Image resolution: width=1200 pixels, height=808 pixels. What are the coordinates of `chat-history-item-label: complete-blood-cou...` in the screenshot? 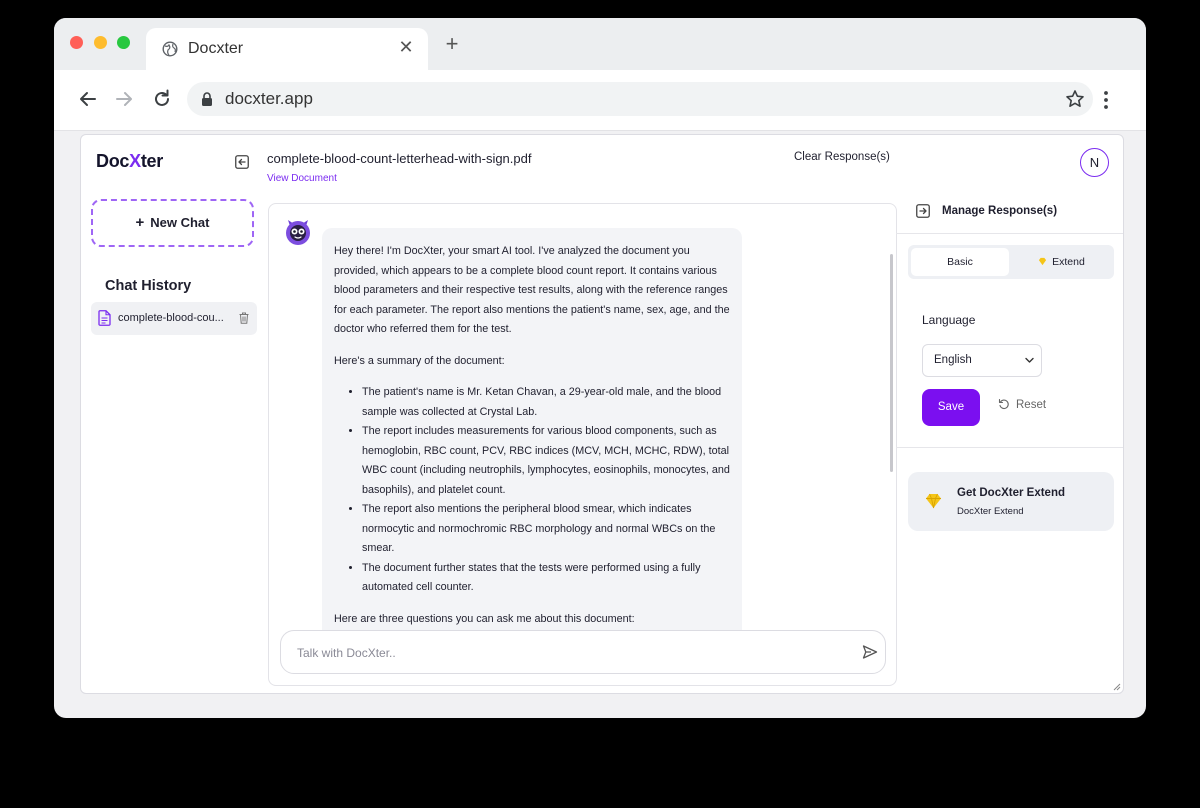 It's located at (171, 318).